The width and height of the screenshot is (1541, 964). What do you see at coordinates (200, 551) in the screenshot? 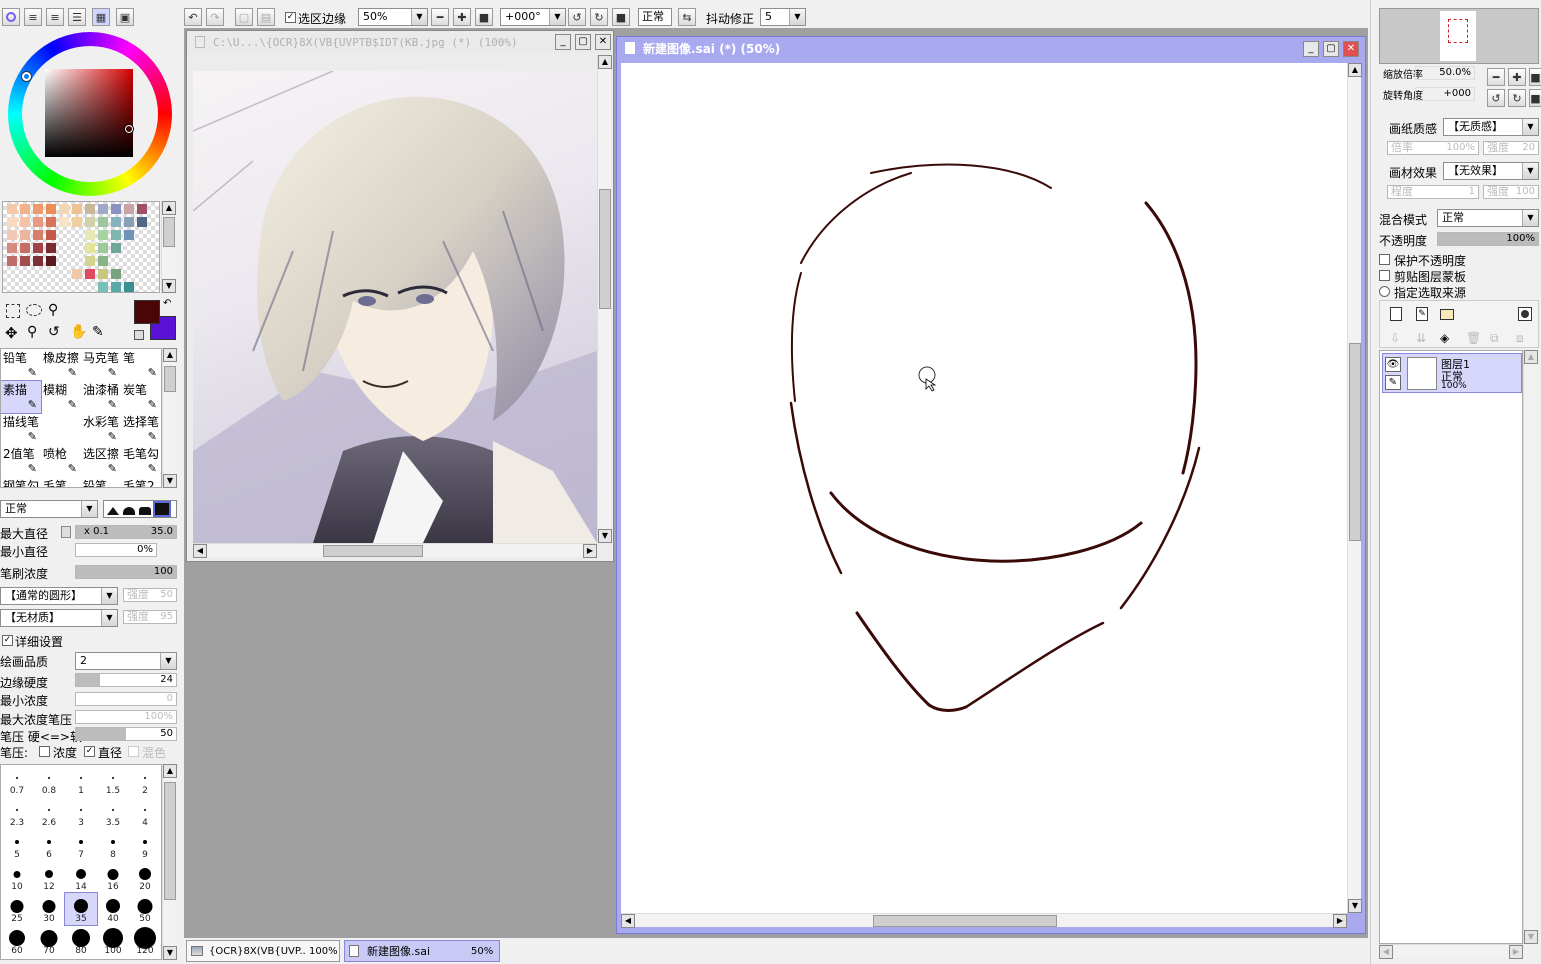
I see `scroll-left-arrow: ◀` at bounding box center [200, 551].